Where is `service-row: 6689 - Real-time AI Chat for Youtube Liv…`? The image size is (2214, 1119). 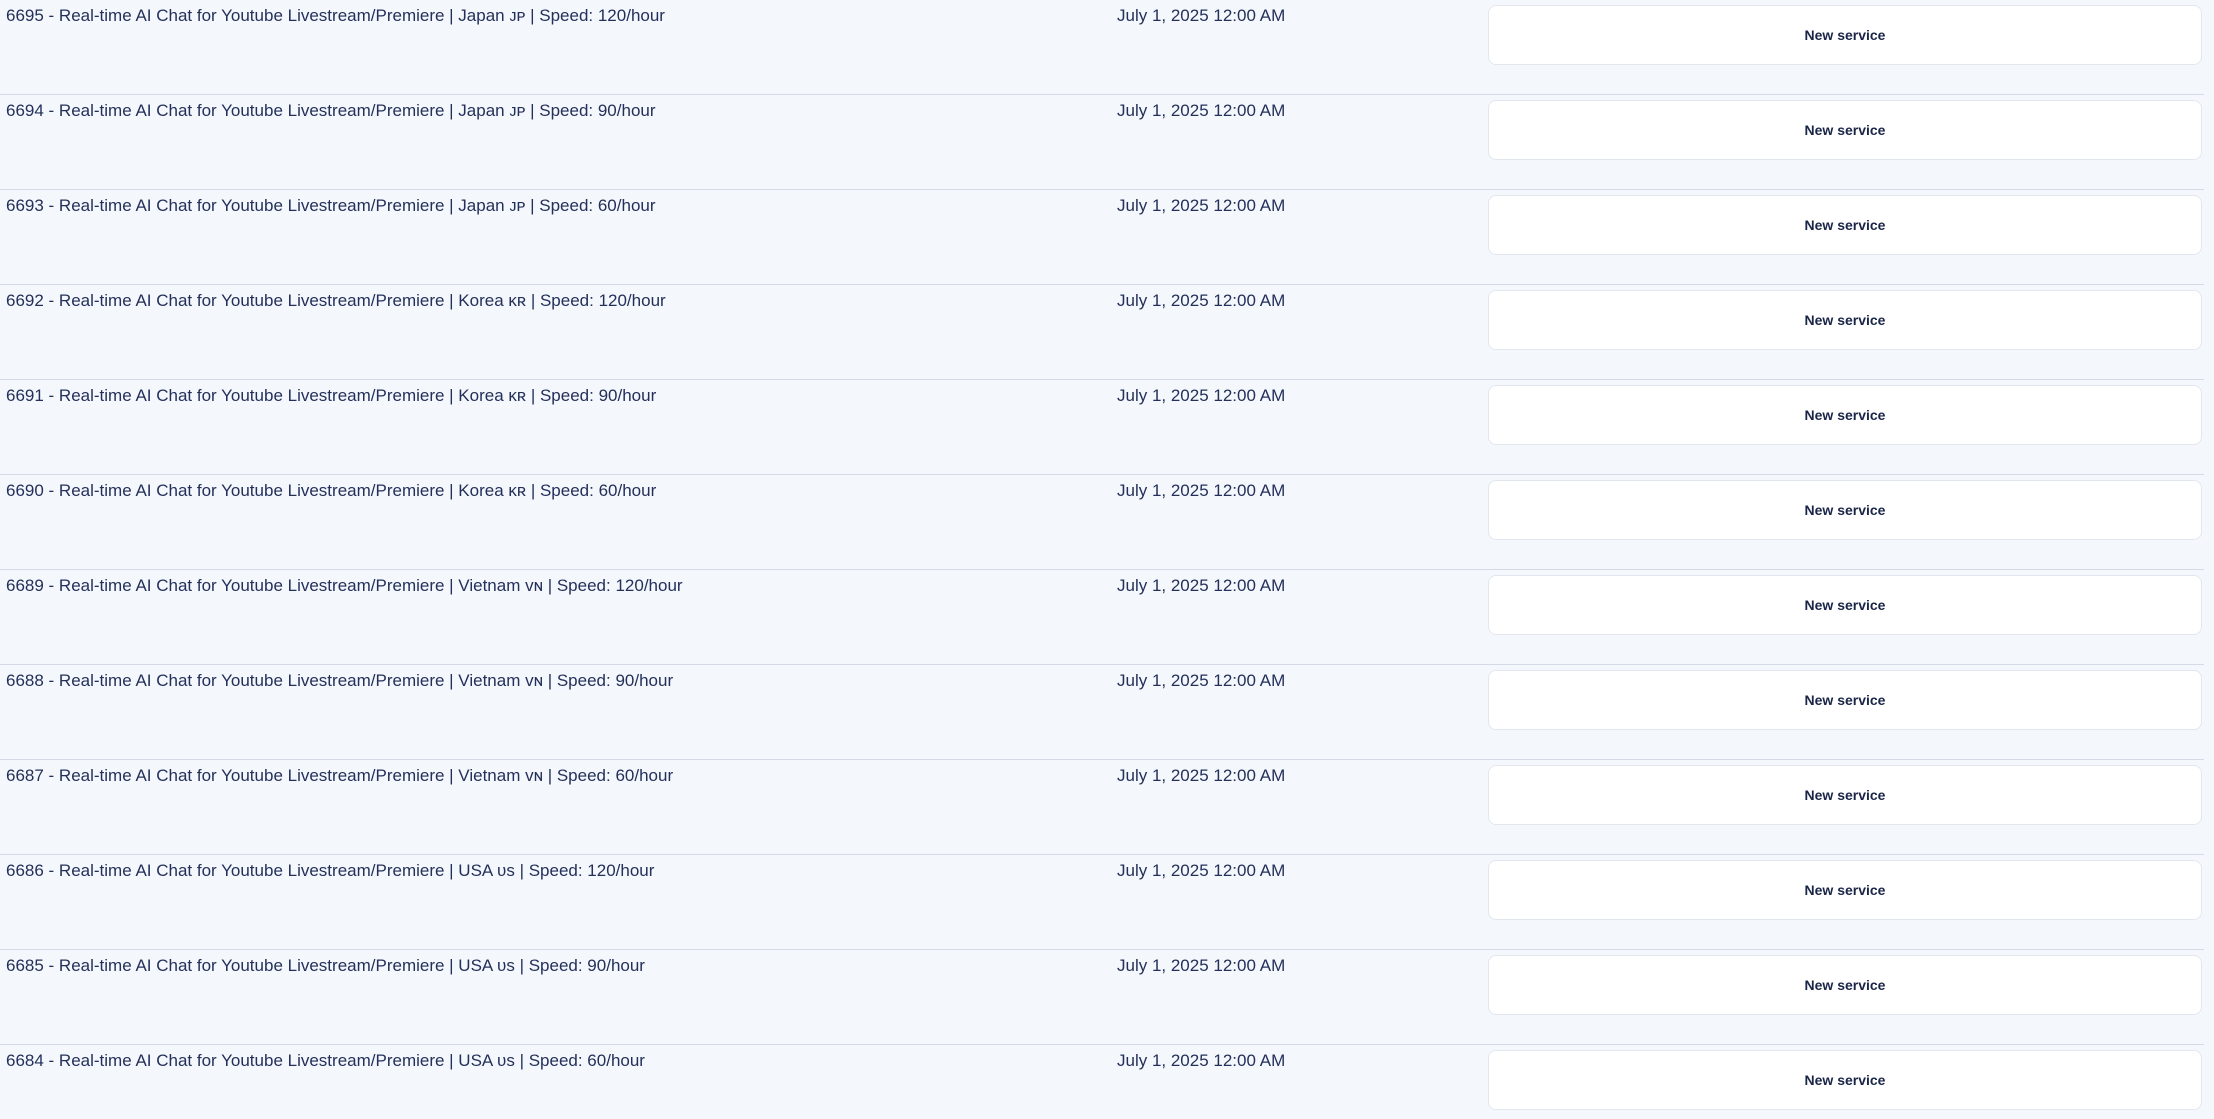 service-row: 6689 - Real-time AI Chat for Youtube Liv… is located at coordinates (1102, 617).